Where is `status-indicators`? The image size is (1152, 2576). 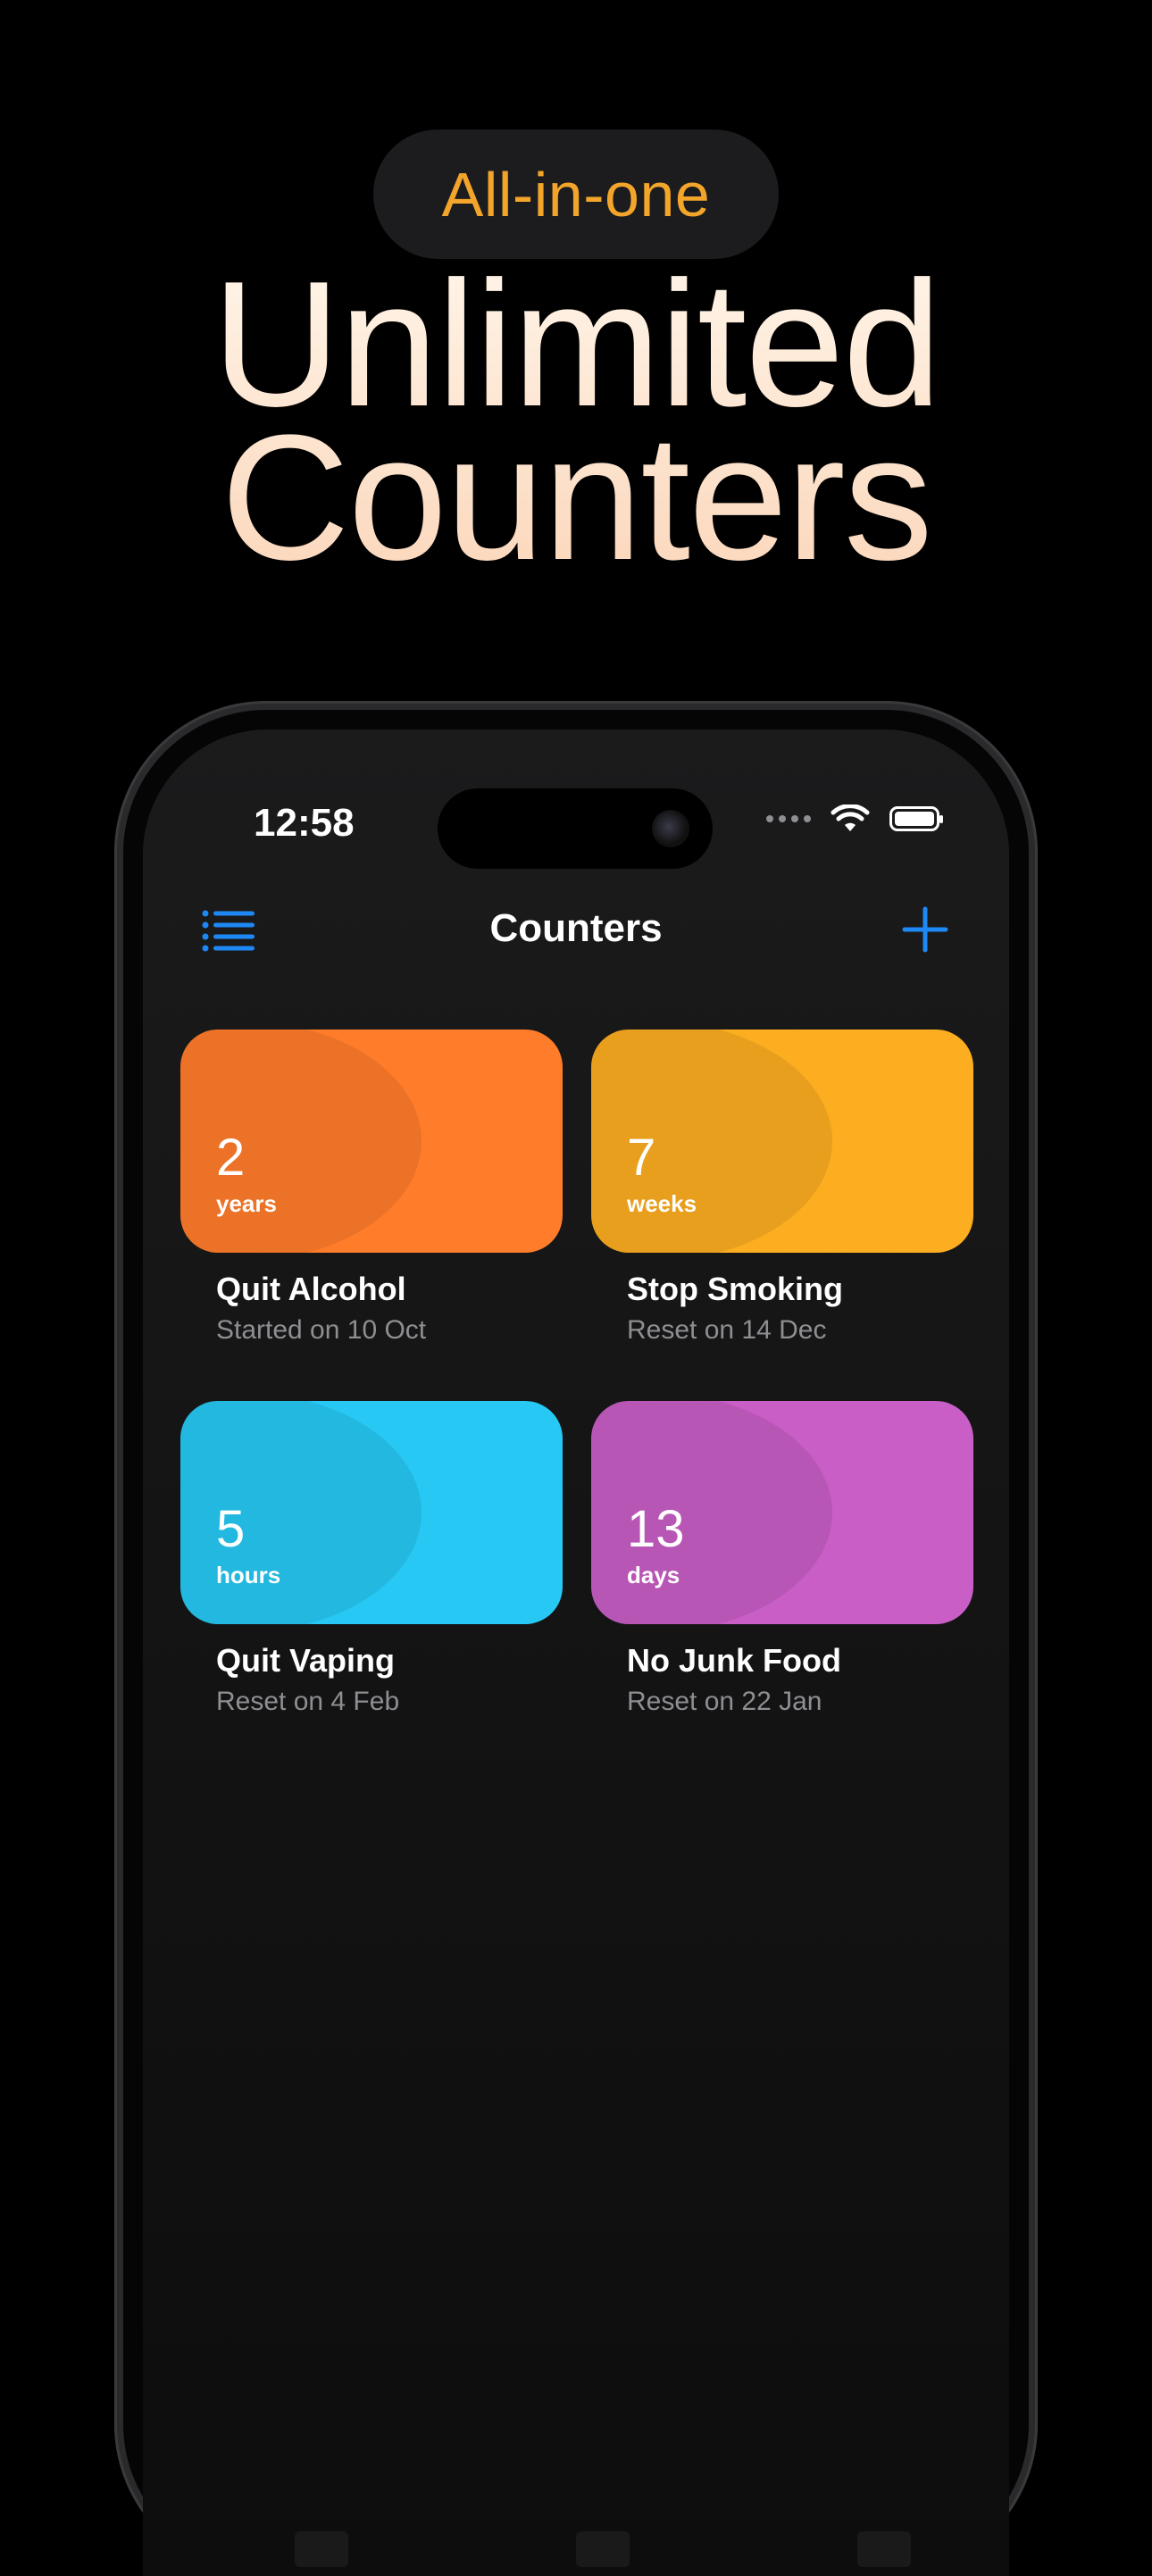
status-indicators is located at coordinates (854, 818).